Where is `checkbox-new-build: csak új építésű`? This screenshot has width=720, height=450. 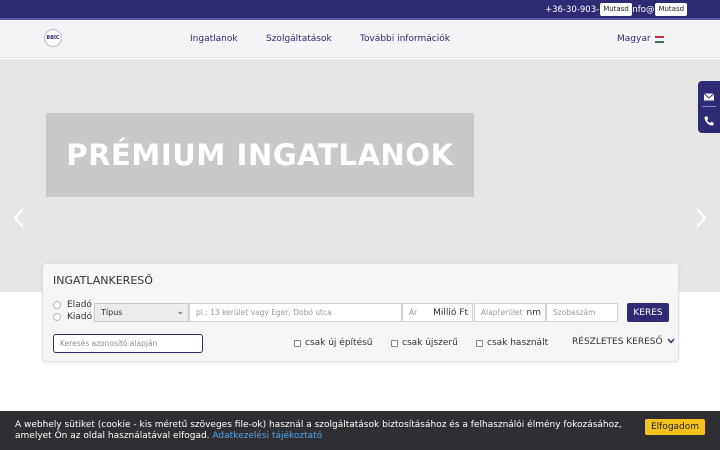
checkbox-new-build: csak új építésű is located at coordinates (333, 343).